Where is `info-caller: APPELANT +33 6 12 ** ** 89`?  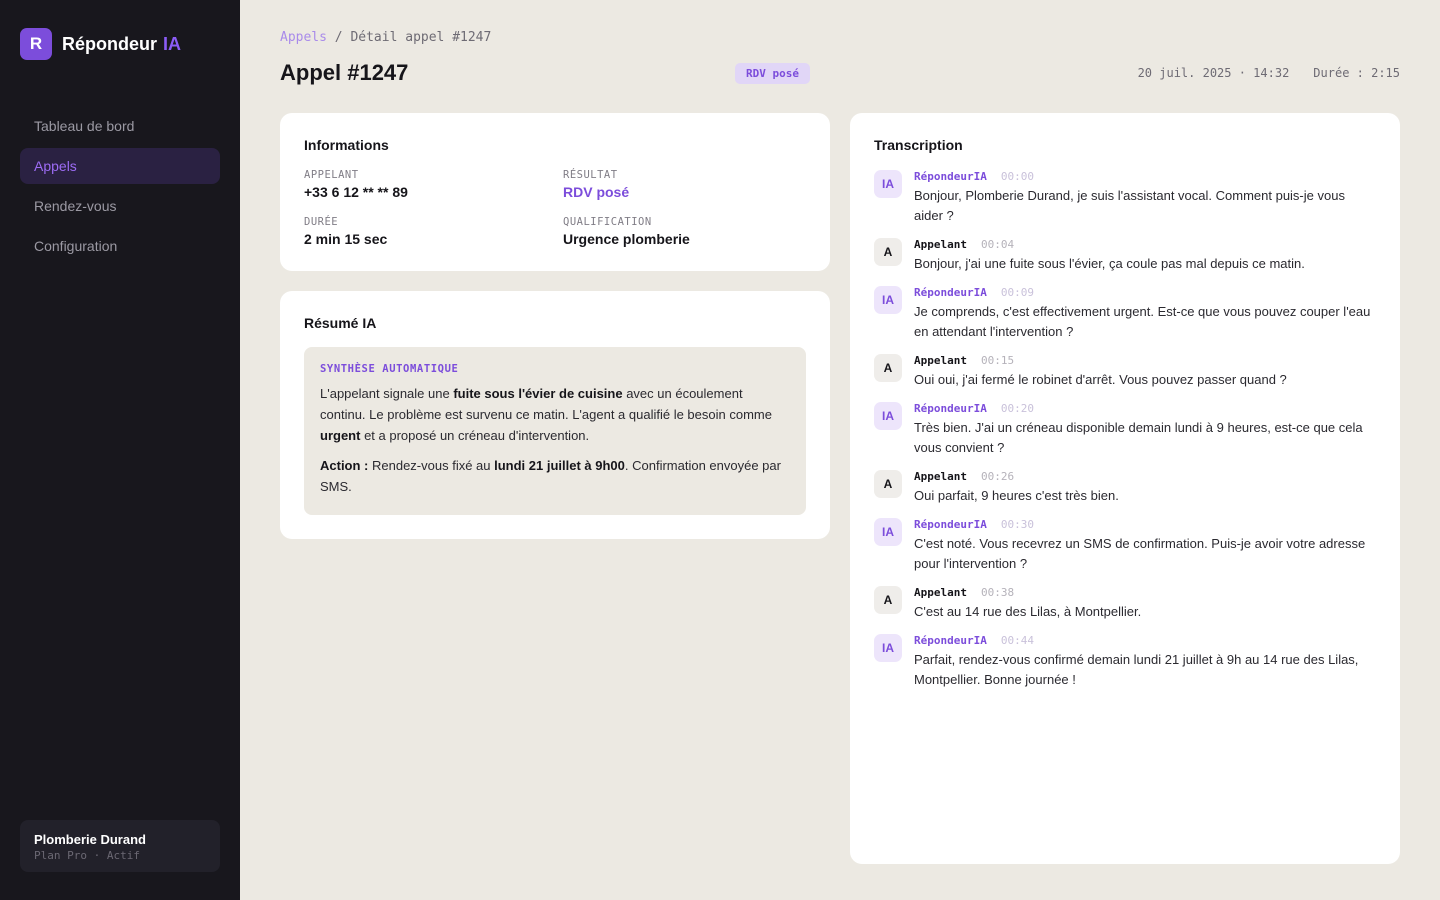
info-caller: APPELANT +33 6 12 ** ** 89 is located at coordinates (433, 184).